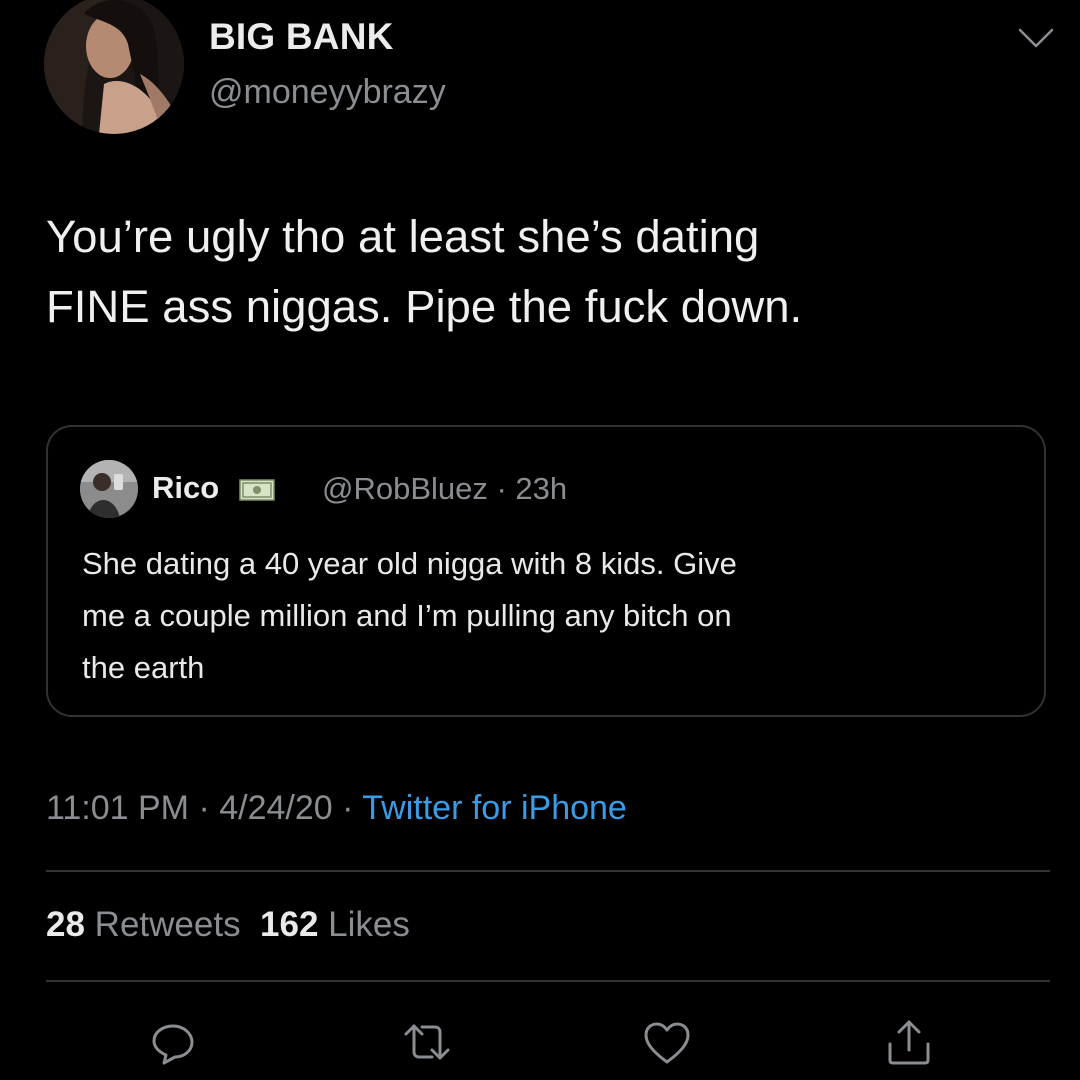  Describe the element at coordinates (143, 667) in the screenshot. I see `quoted-tweet-text-line: the earth` at that location.